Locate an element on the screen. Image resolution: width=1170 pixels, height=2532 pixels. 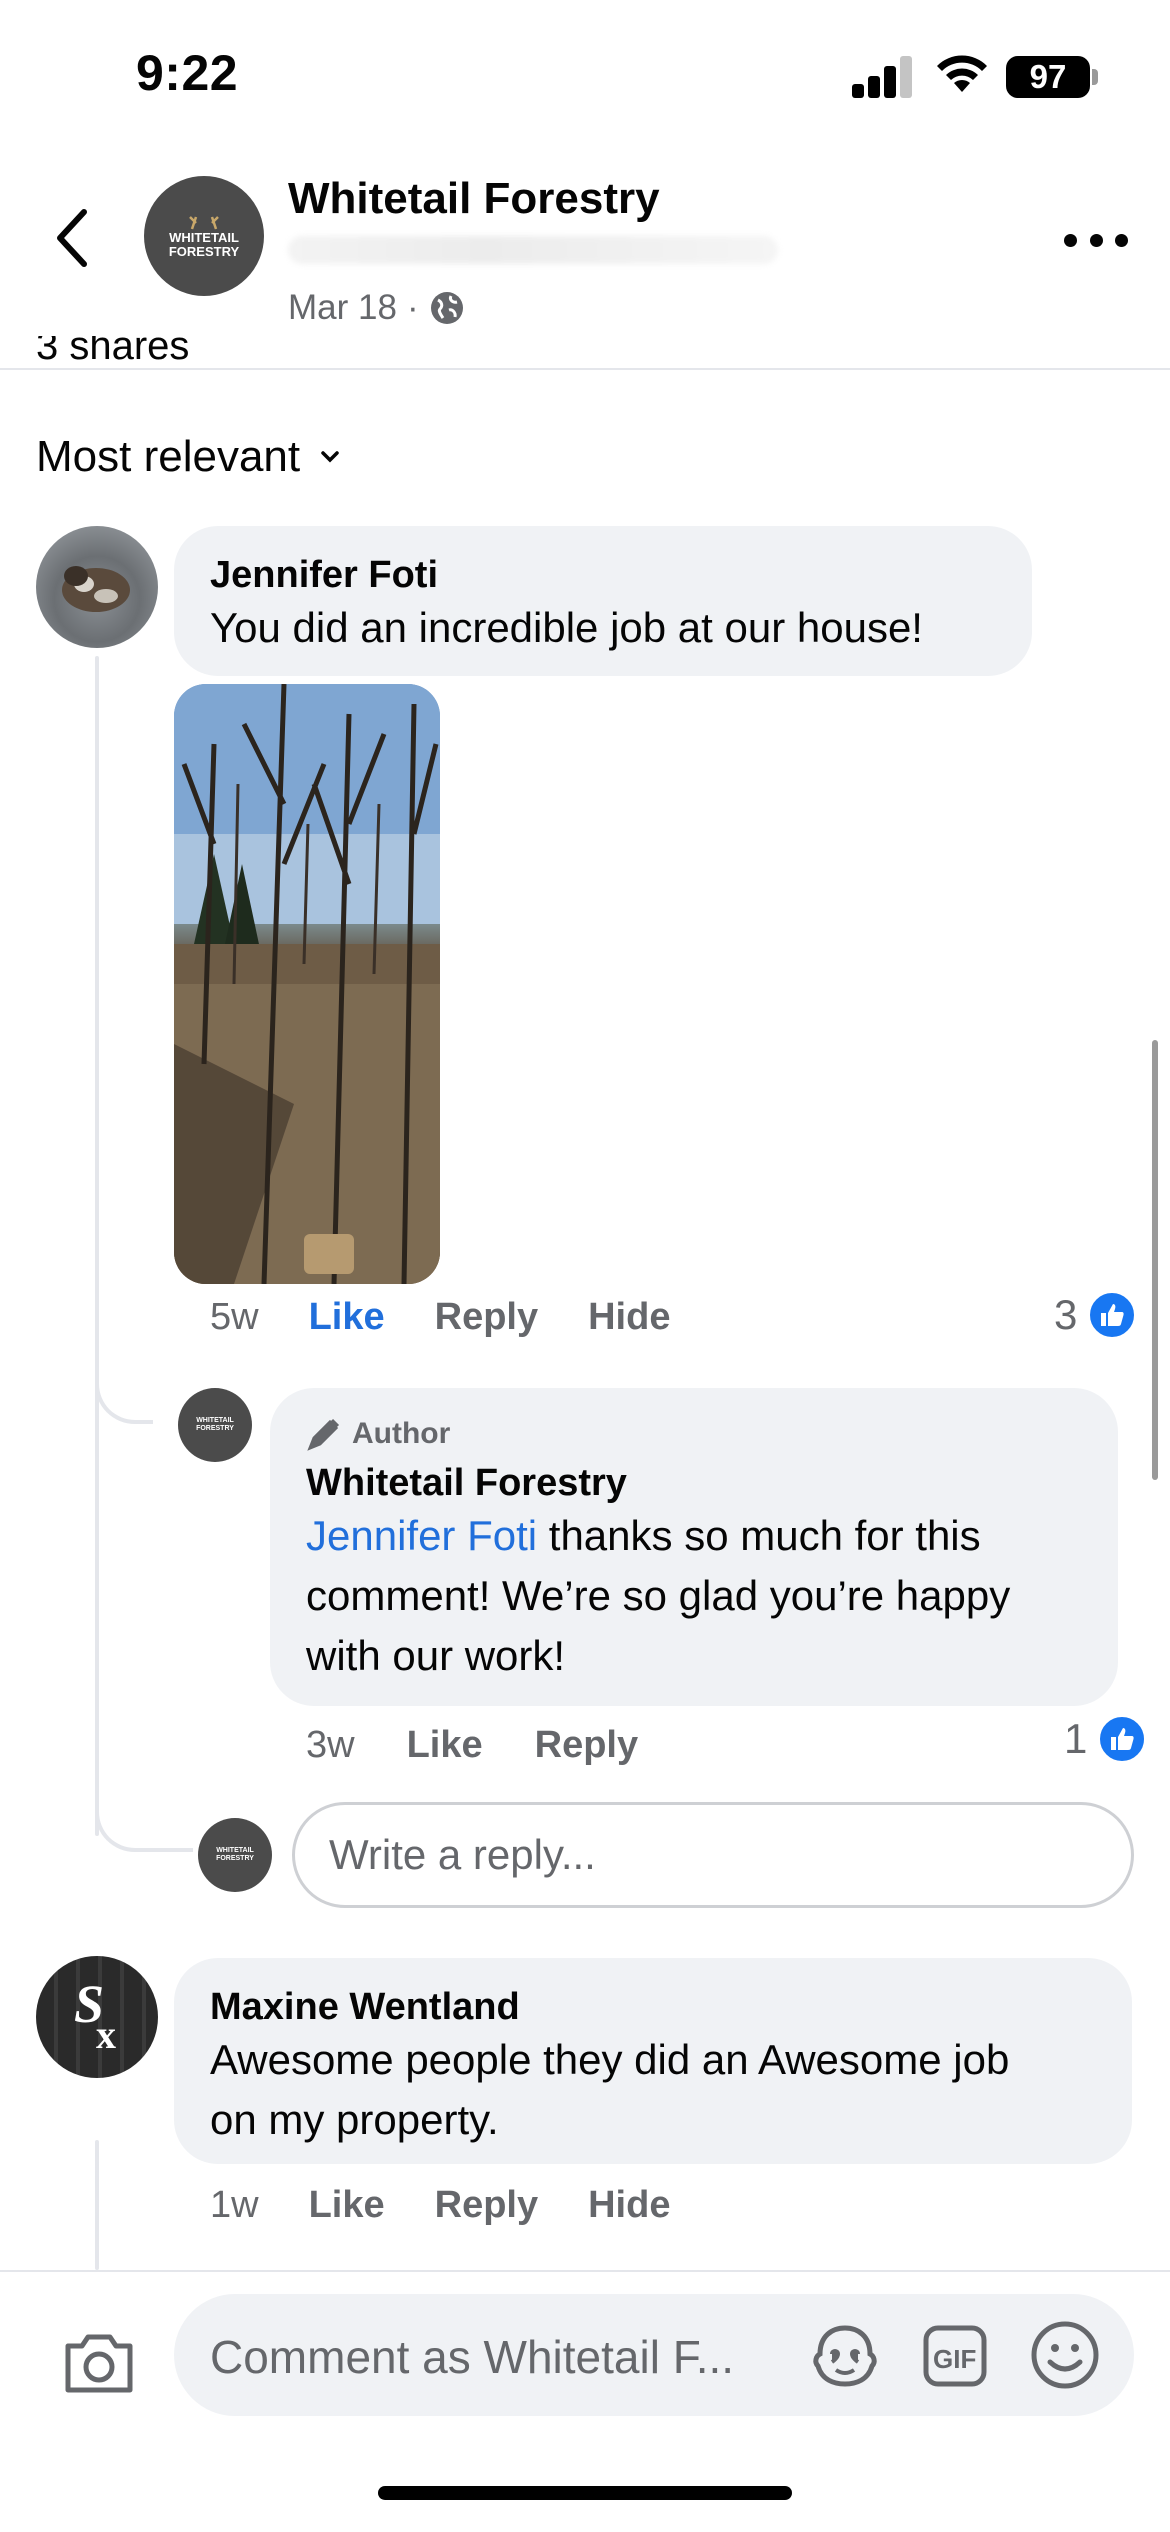
cellular-signal-icon is located at coordinates (883, 76).